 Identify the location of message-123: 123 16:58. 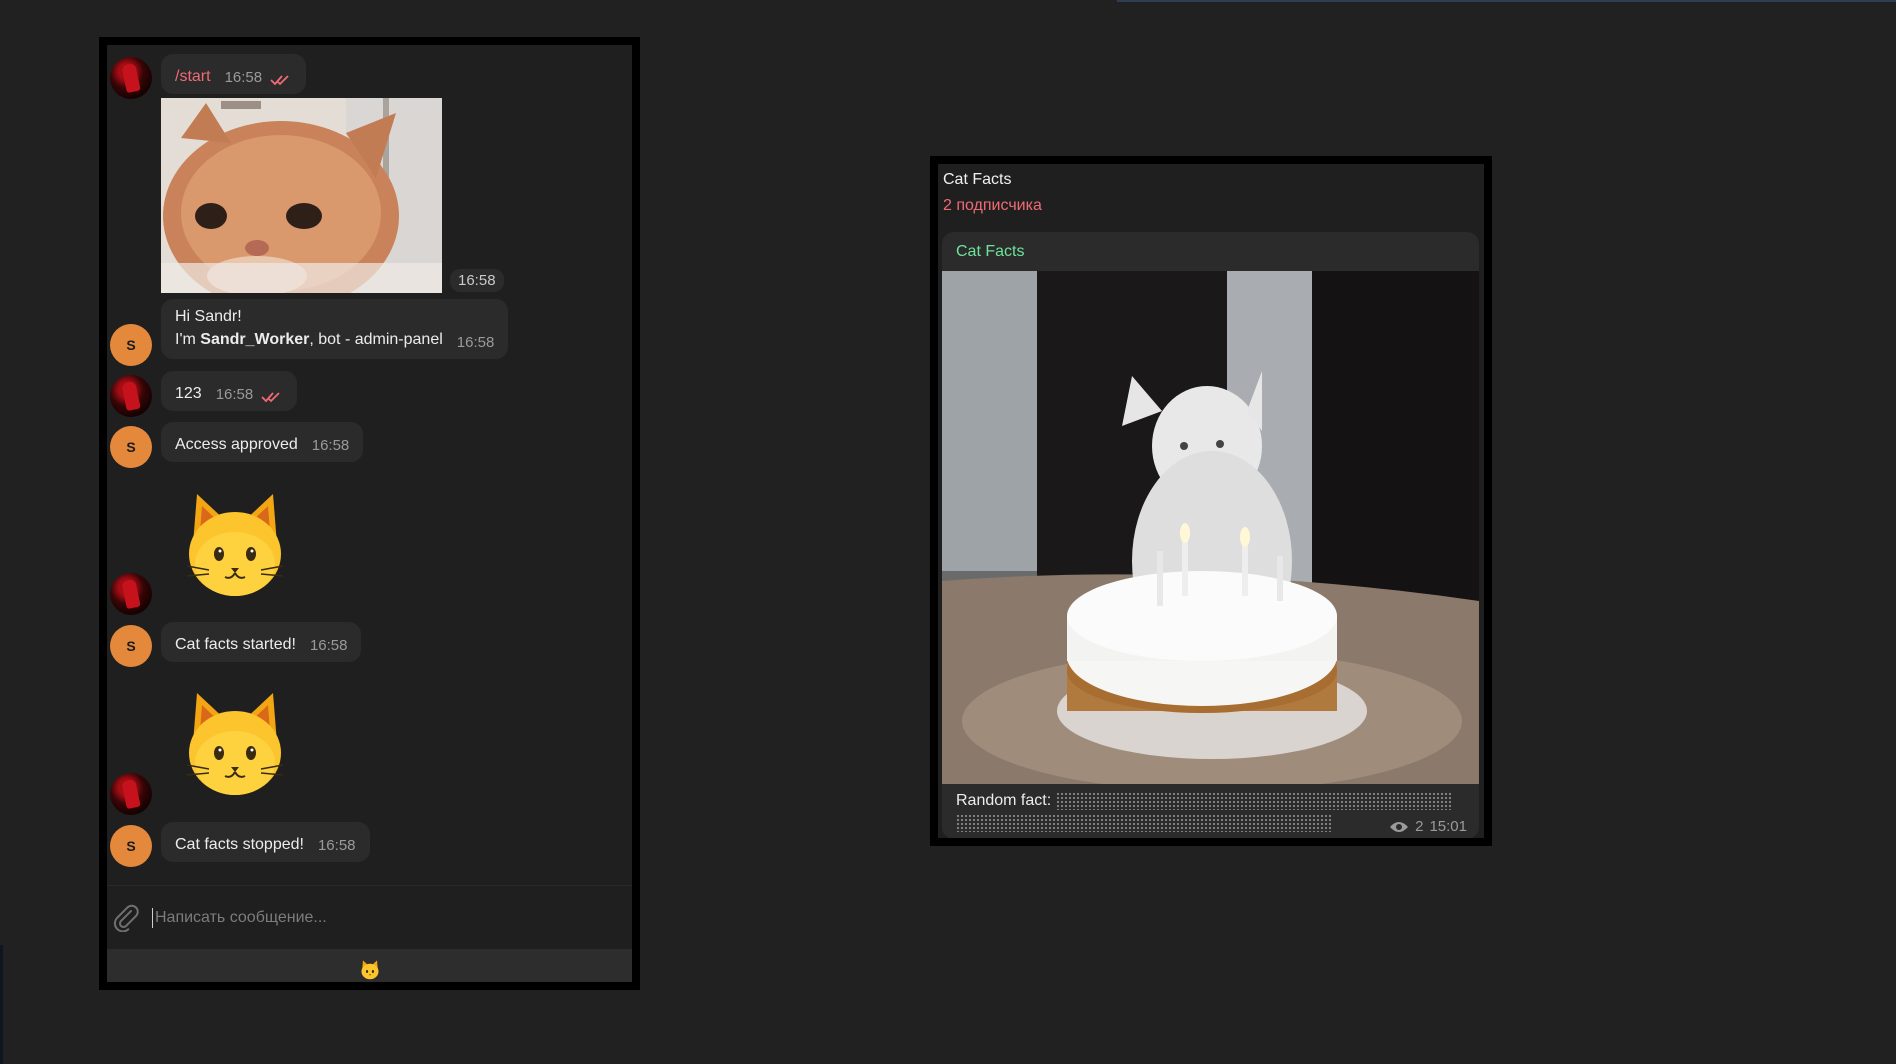
(229, 391).